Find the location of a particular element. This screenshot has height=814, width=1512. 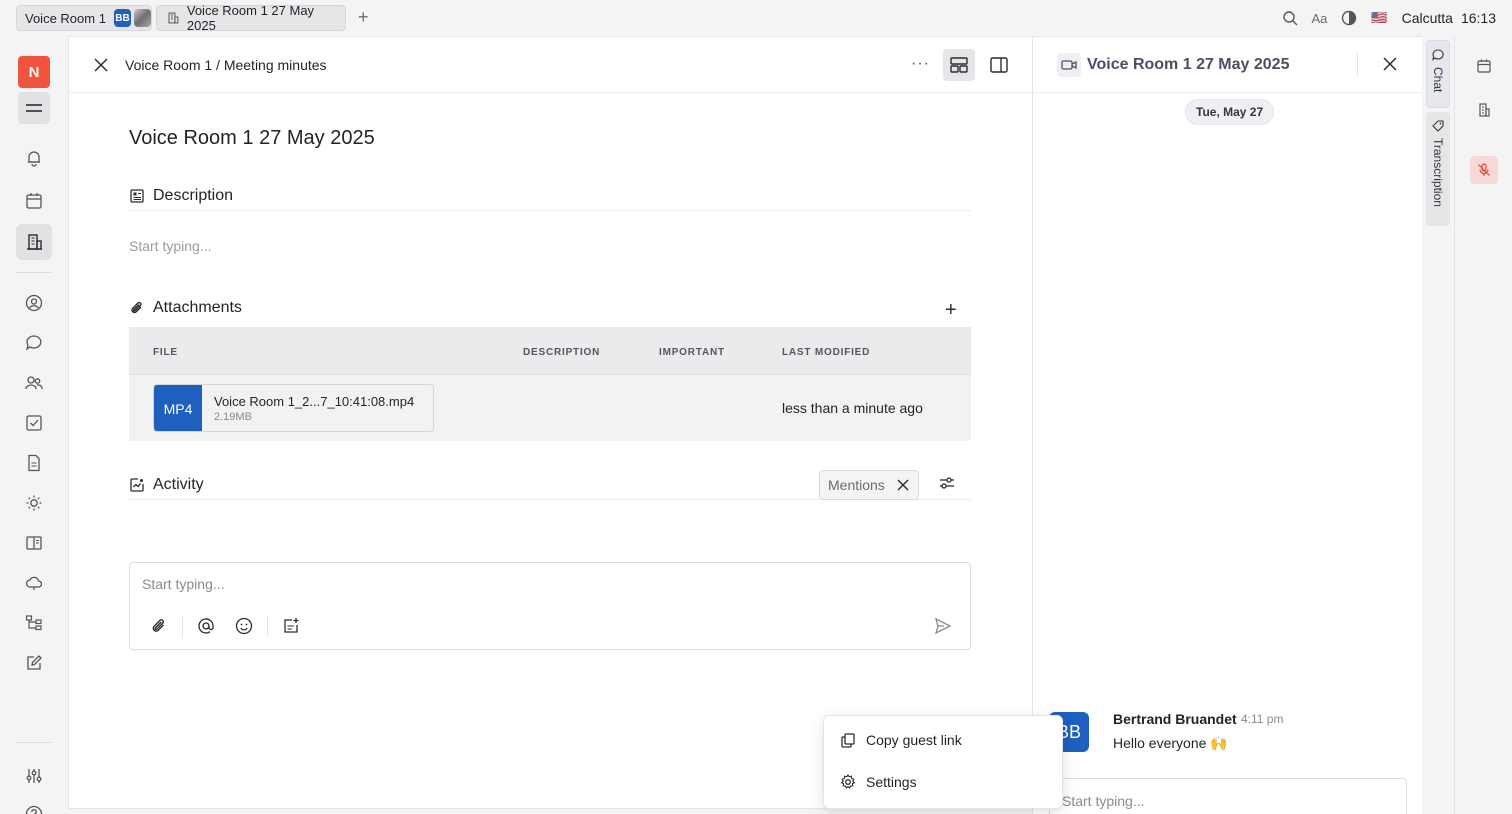

description-section-header: Description is located at coordinates (550, 196).